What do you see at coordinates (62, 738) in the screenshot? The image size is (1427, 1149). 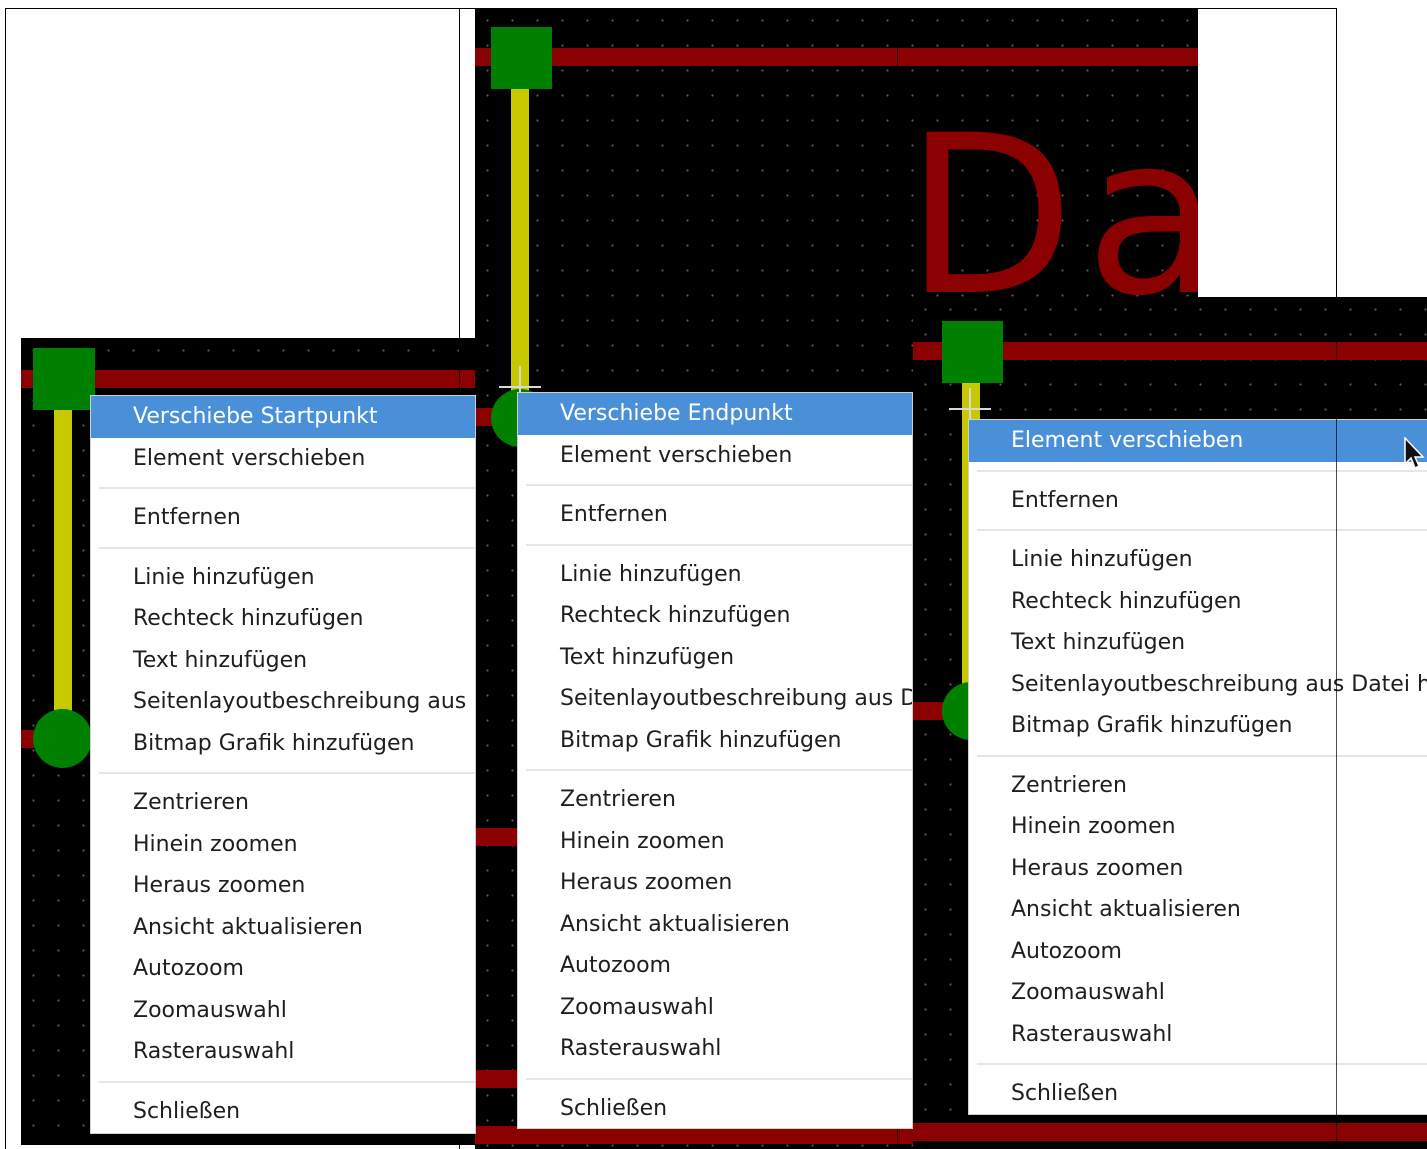 I see `line-end-handle` at bounding box center [62, 738].